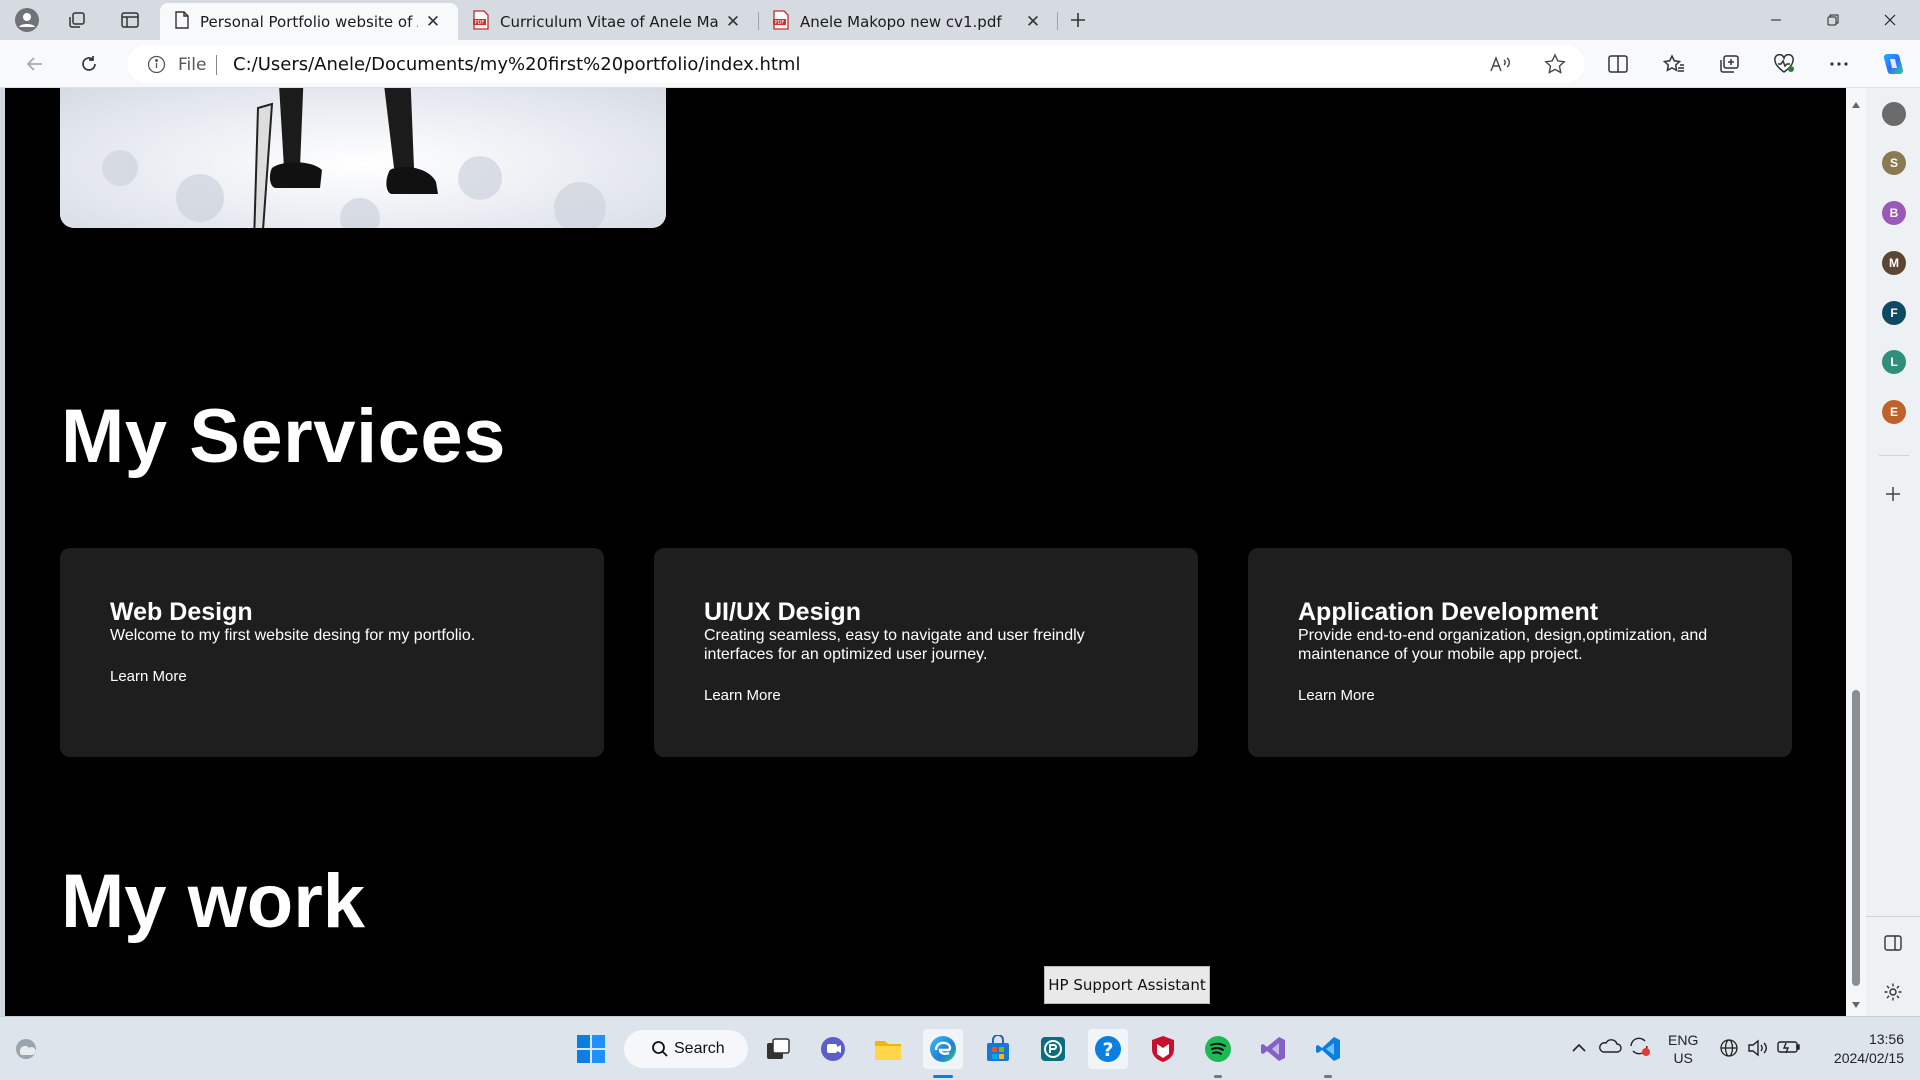 This screenshot has width=1920, height=1080. Describe the element at coordinates (283, 436) in the screenshot. I see `services-heading: My Services` at that location.